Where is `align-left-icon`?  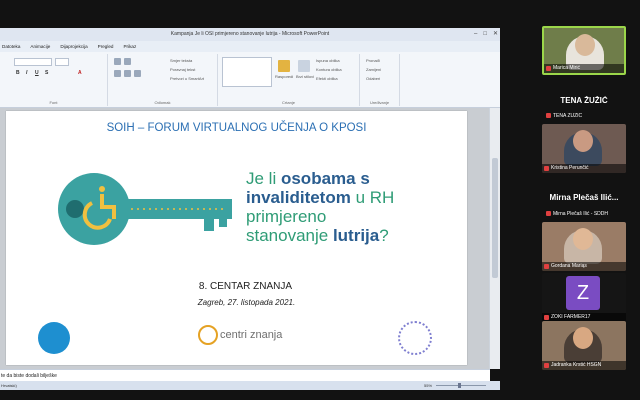 align-left-icon is located at coordinates (117, 73).